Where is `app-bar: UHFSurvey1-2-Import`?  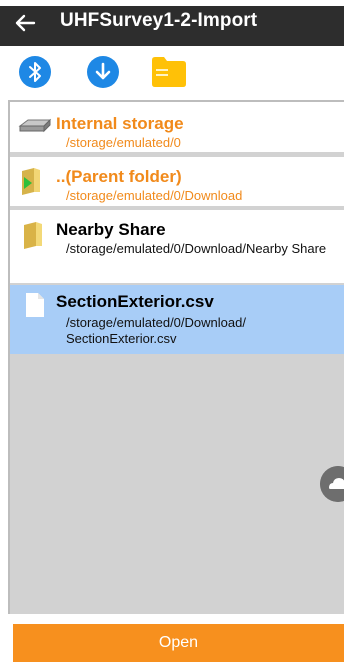
app-bar: UHFSurvey1-2-Import is located at coordinates (172, 26).